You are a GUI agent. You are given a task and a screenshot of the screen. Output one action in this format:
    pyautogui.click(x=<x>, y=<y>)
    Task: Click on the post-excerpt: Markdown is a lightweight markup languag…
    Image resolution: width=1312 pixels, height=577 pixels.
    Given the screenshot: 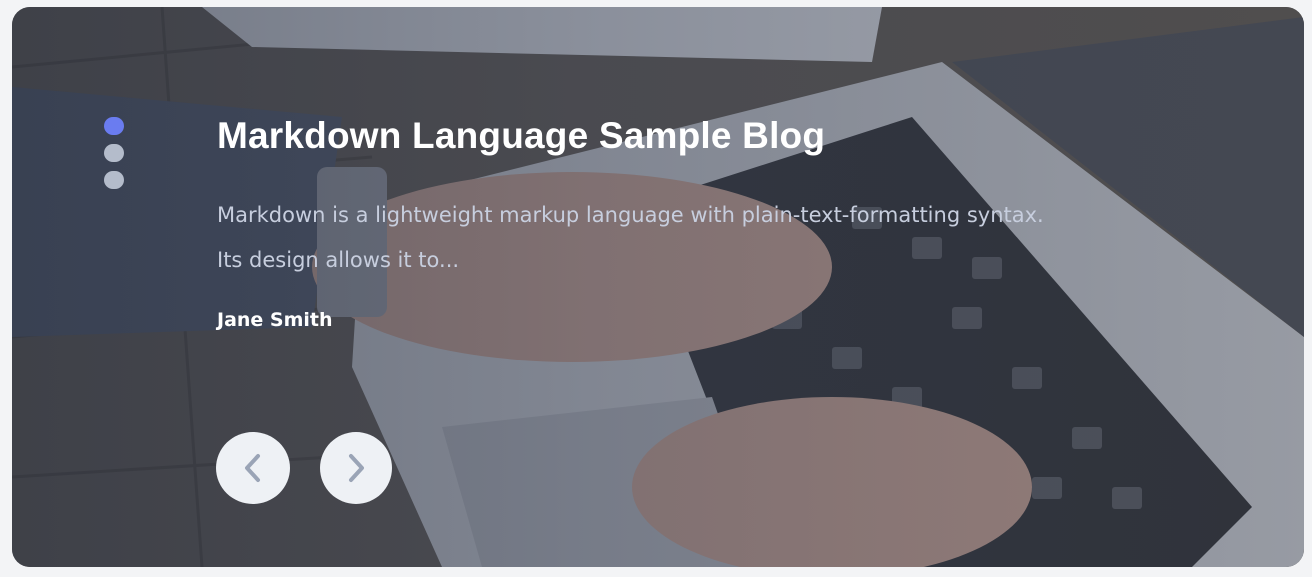 What is the action you would take?
    pyautogui.click(x=630, y=237)
    